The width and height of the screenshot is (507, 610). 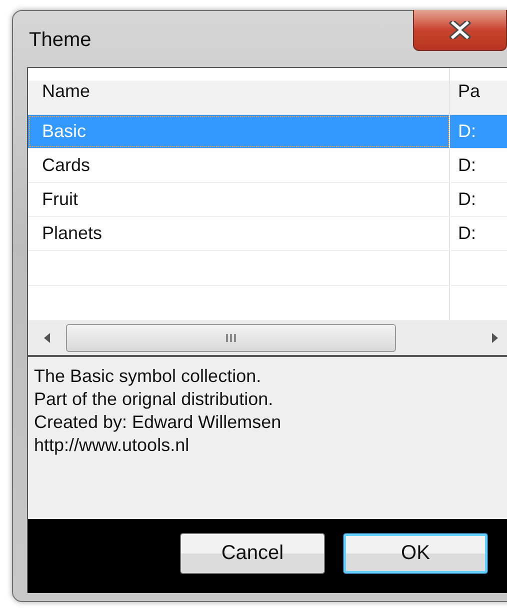 I want to click on description-line: http://www.utools.nl, so click(x=112, y=445).